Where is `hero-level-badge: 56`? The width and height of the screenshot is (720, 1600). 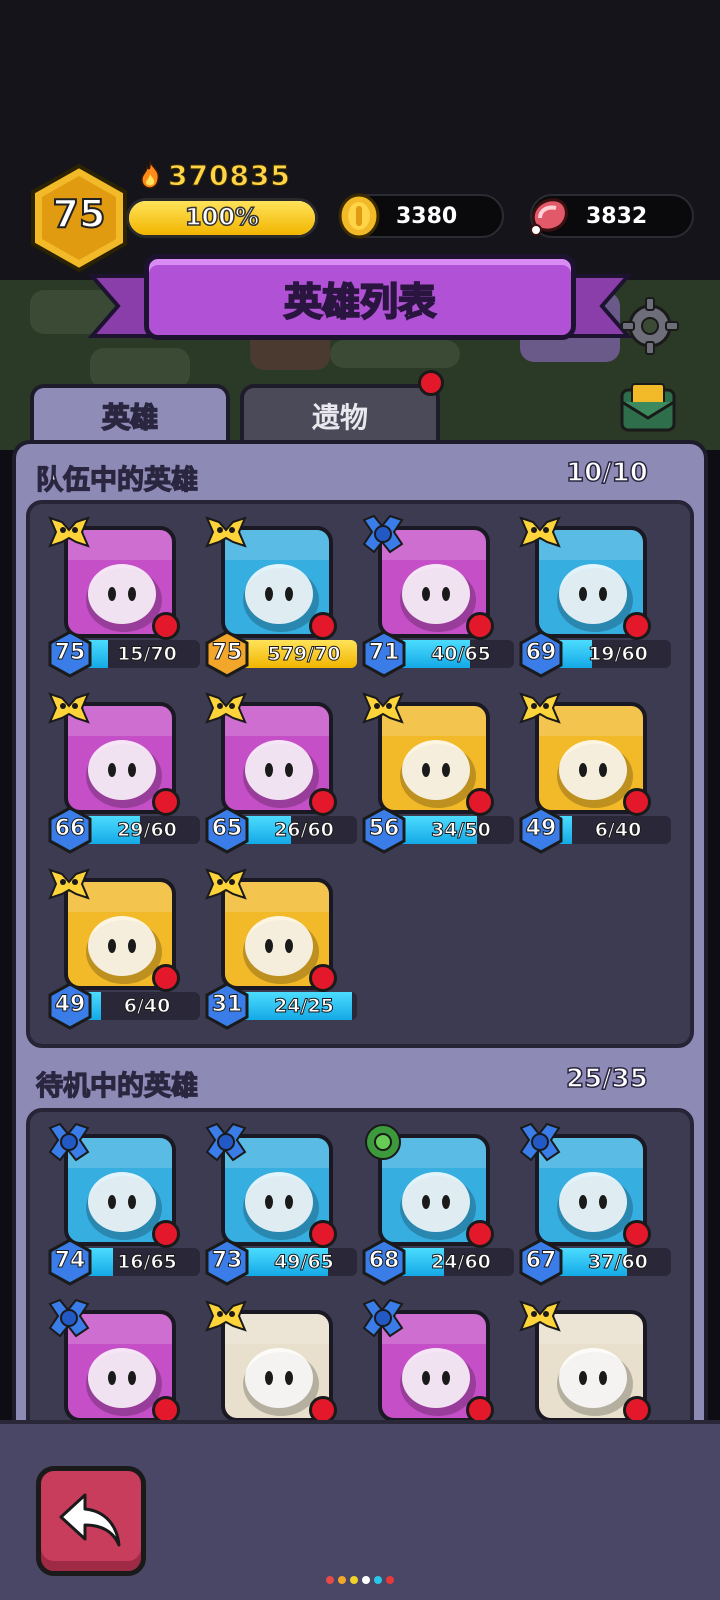 hero-level-badge: 56 is located at coordinates (384, 830).